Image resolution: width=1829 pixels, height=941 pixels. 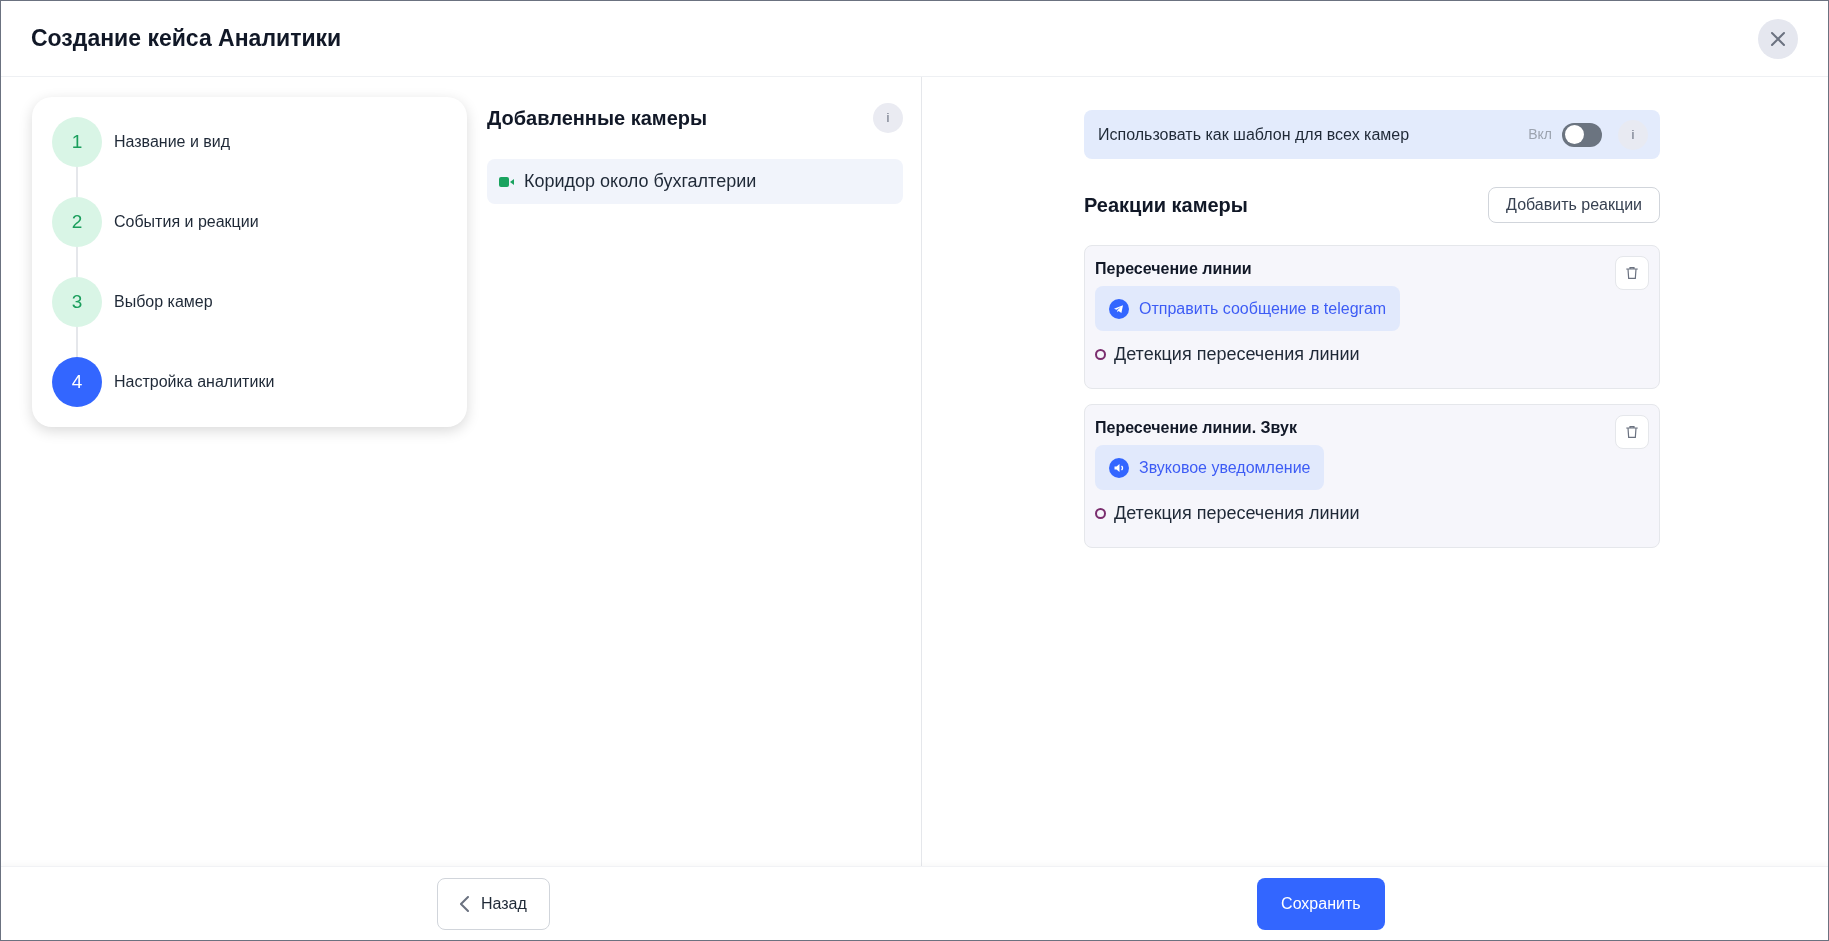 I want to click on toggle-switch, so click(x=1582, y=134).